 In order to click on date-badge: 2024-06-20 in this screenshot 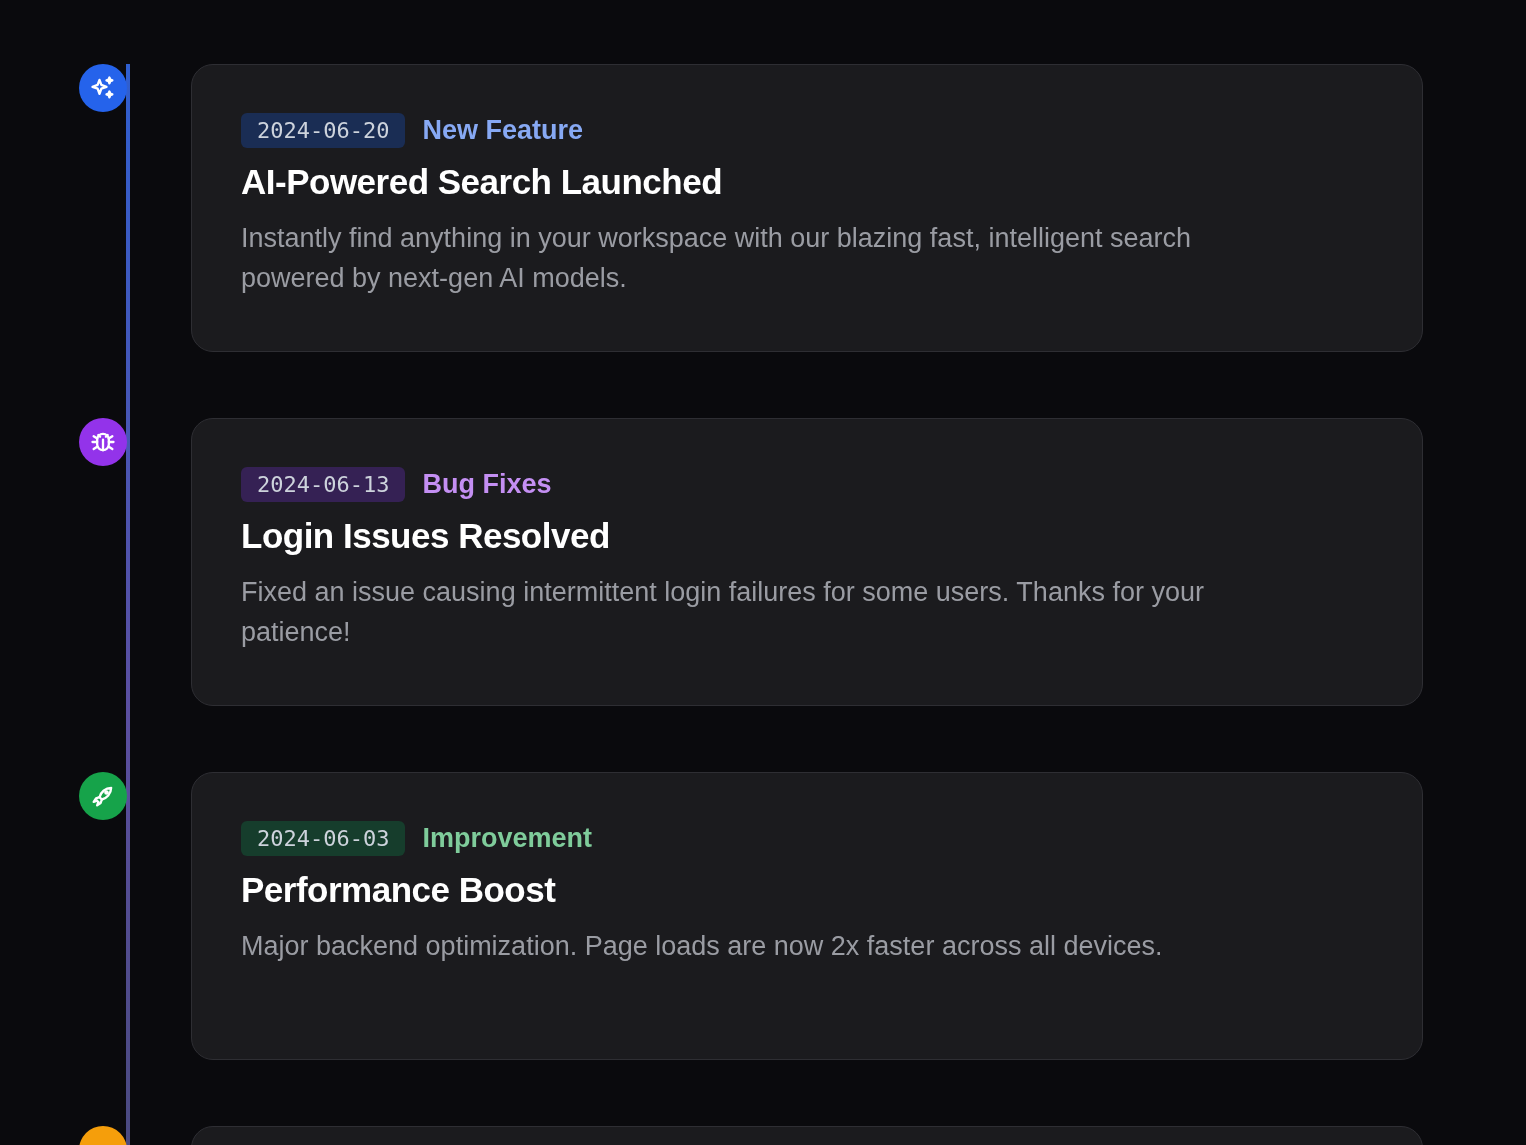, I will do `click(323, 130)`.